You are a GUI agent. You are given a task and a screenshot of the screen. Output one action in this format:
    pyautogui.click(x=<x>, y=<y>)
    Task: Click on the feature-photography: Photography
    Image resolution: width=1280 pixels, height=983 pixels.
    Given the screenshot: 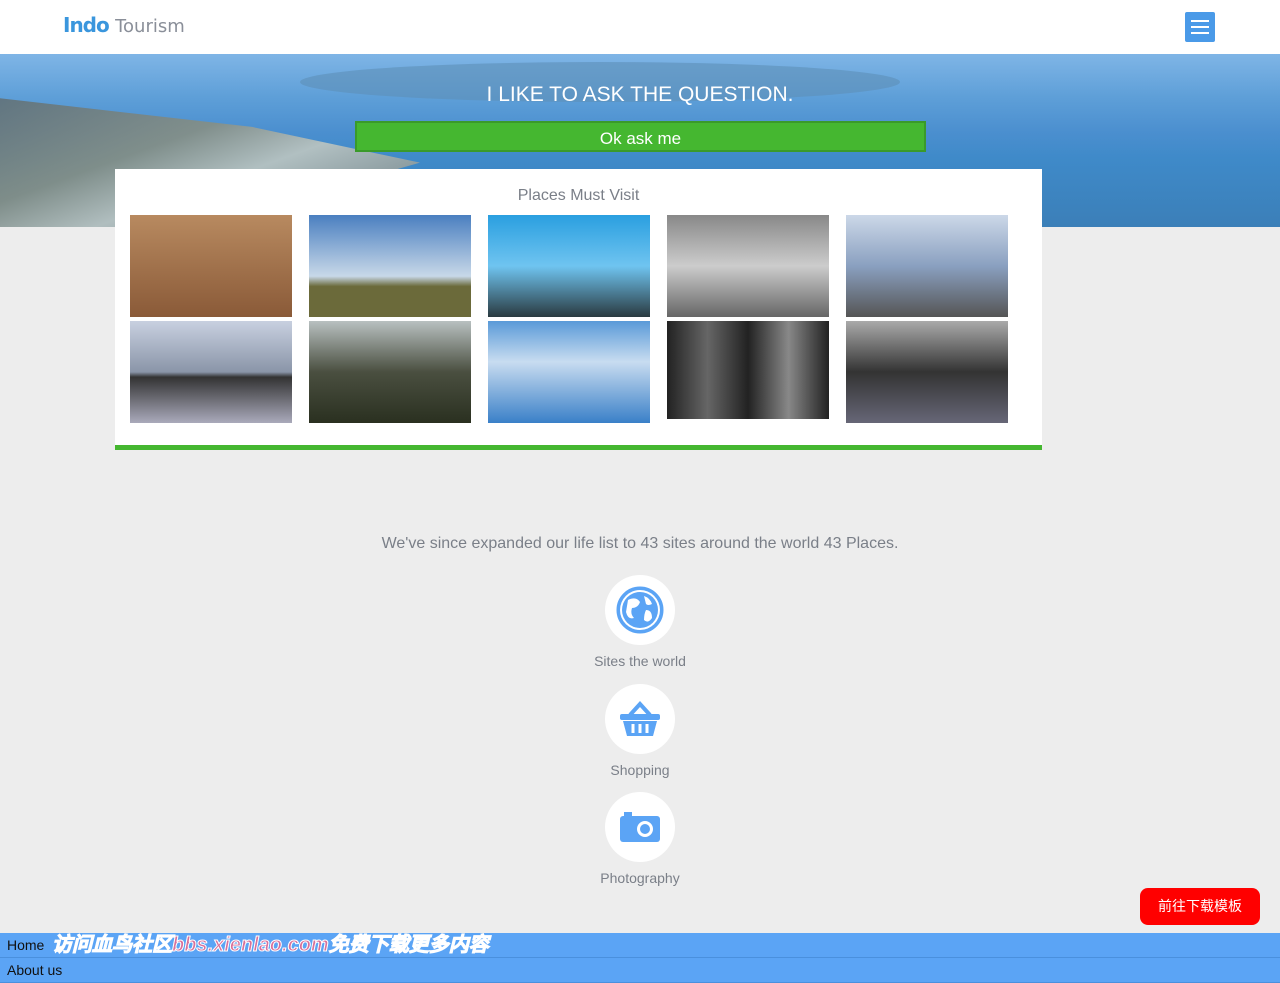 What is the action you would take?
    pyautogui.click(x=640, y=839)
    